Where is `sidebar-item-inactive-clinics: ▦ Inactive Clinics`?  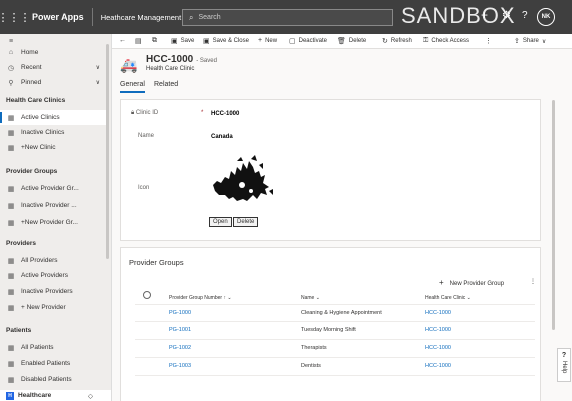 sidebar-item-inactive-clinics: ▦ Inactive Clinics is located at coordinates (54, 132).